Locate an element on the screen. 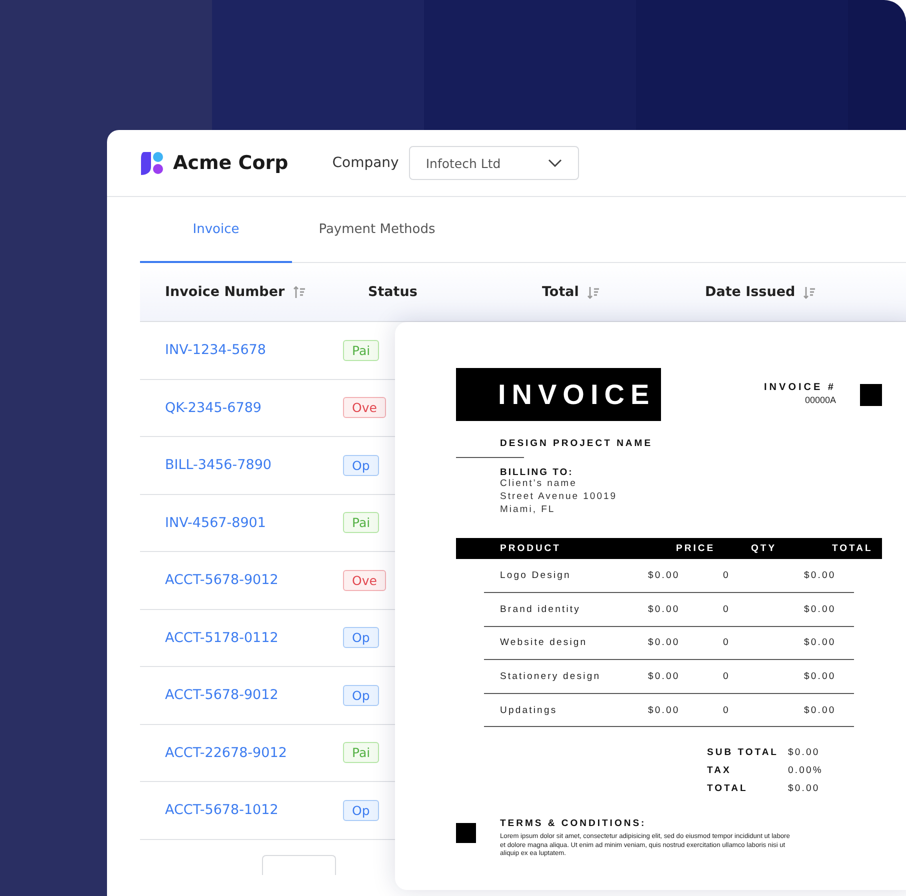 The height and width of the screenshot is (896, 906). column-header: Status is located at coordinates (393, 292).